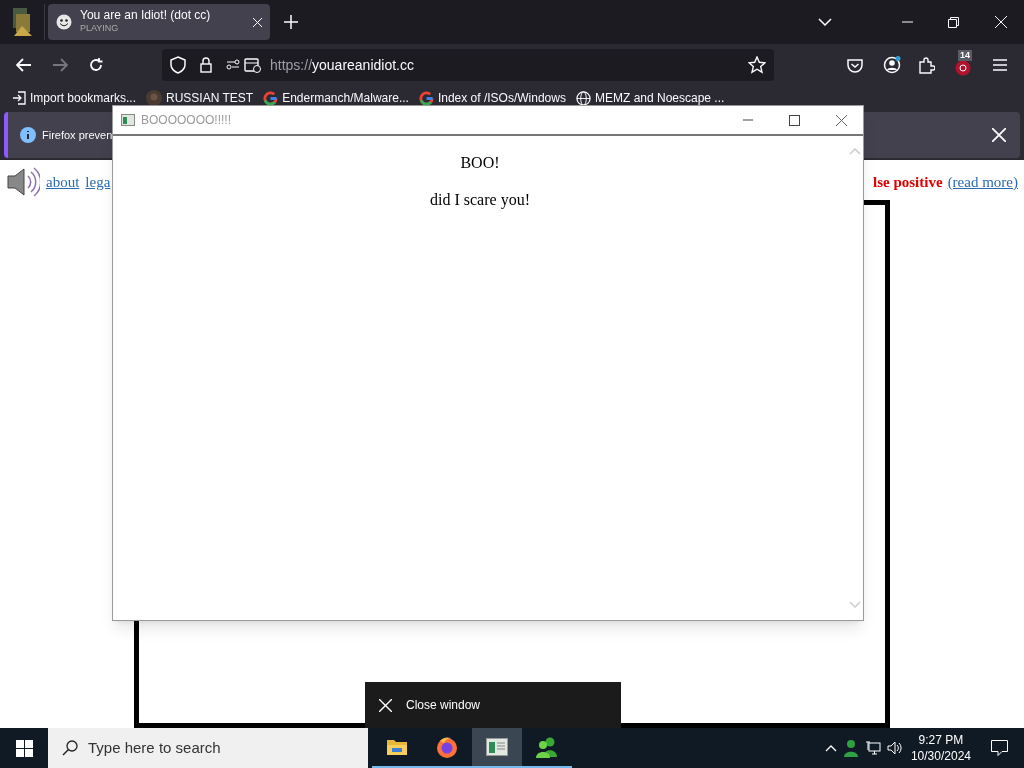 This screenshot has width=1024, height=768. Describe the element at coordinates (98, 182) in the screenshot. I see `page-link: lega` at that location.